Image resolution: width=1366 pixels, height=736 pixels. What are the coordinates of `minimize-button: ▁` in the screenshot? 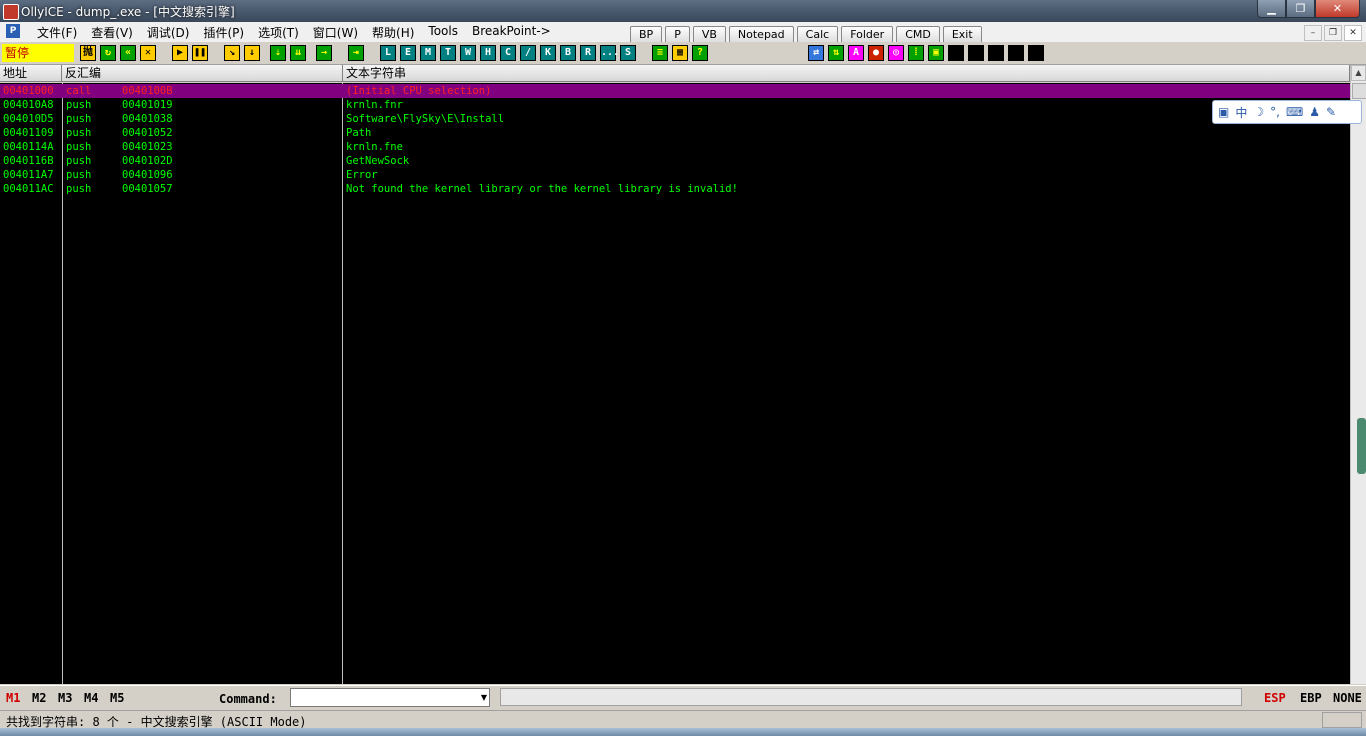 It's located at (1271, 9).